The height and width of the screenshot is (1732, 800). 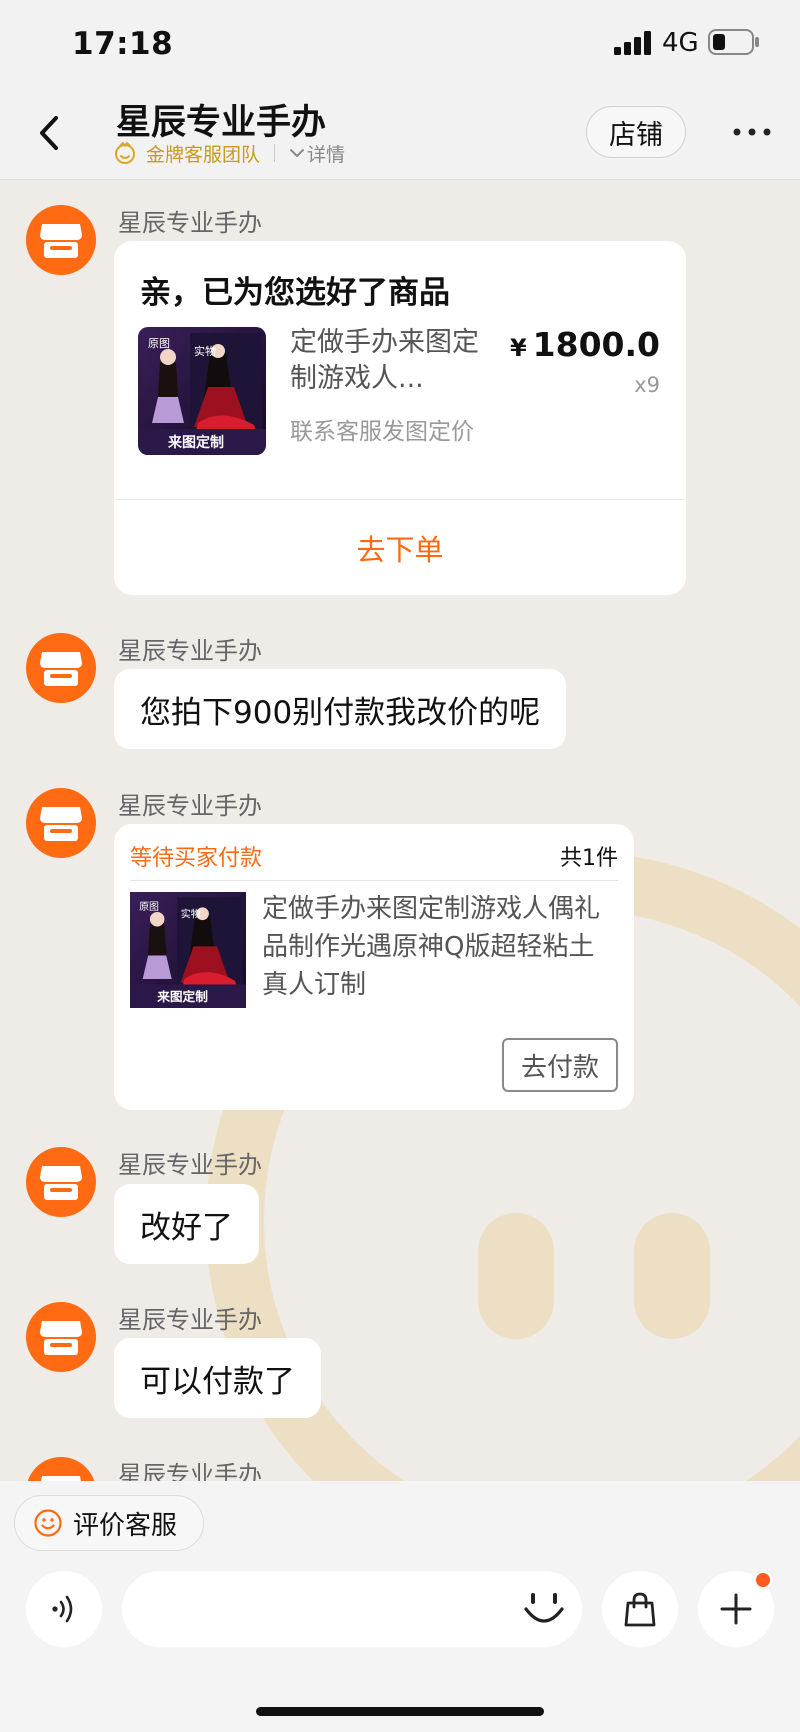 What do you see at coordinates (340, 709) in the screenshot?
I see `message-bubble: 您拍下900别付款我改价的呢` at bounding box center [340, 709].